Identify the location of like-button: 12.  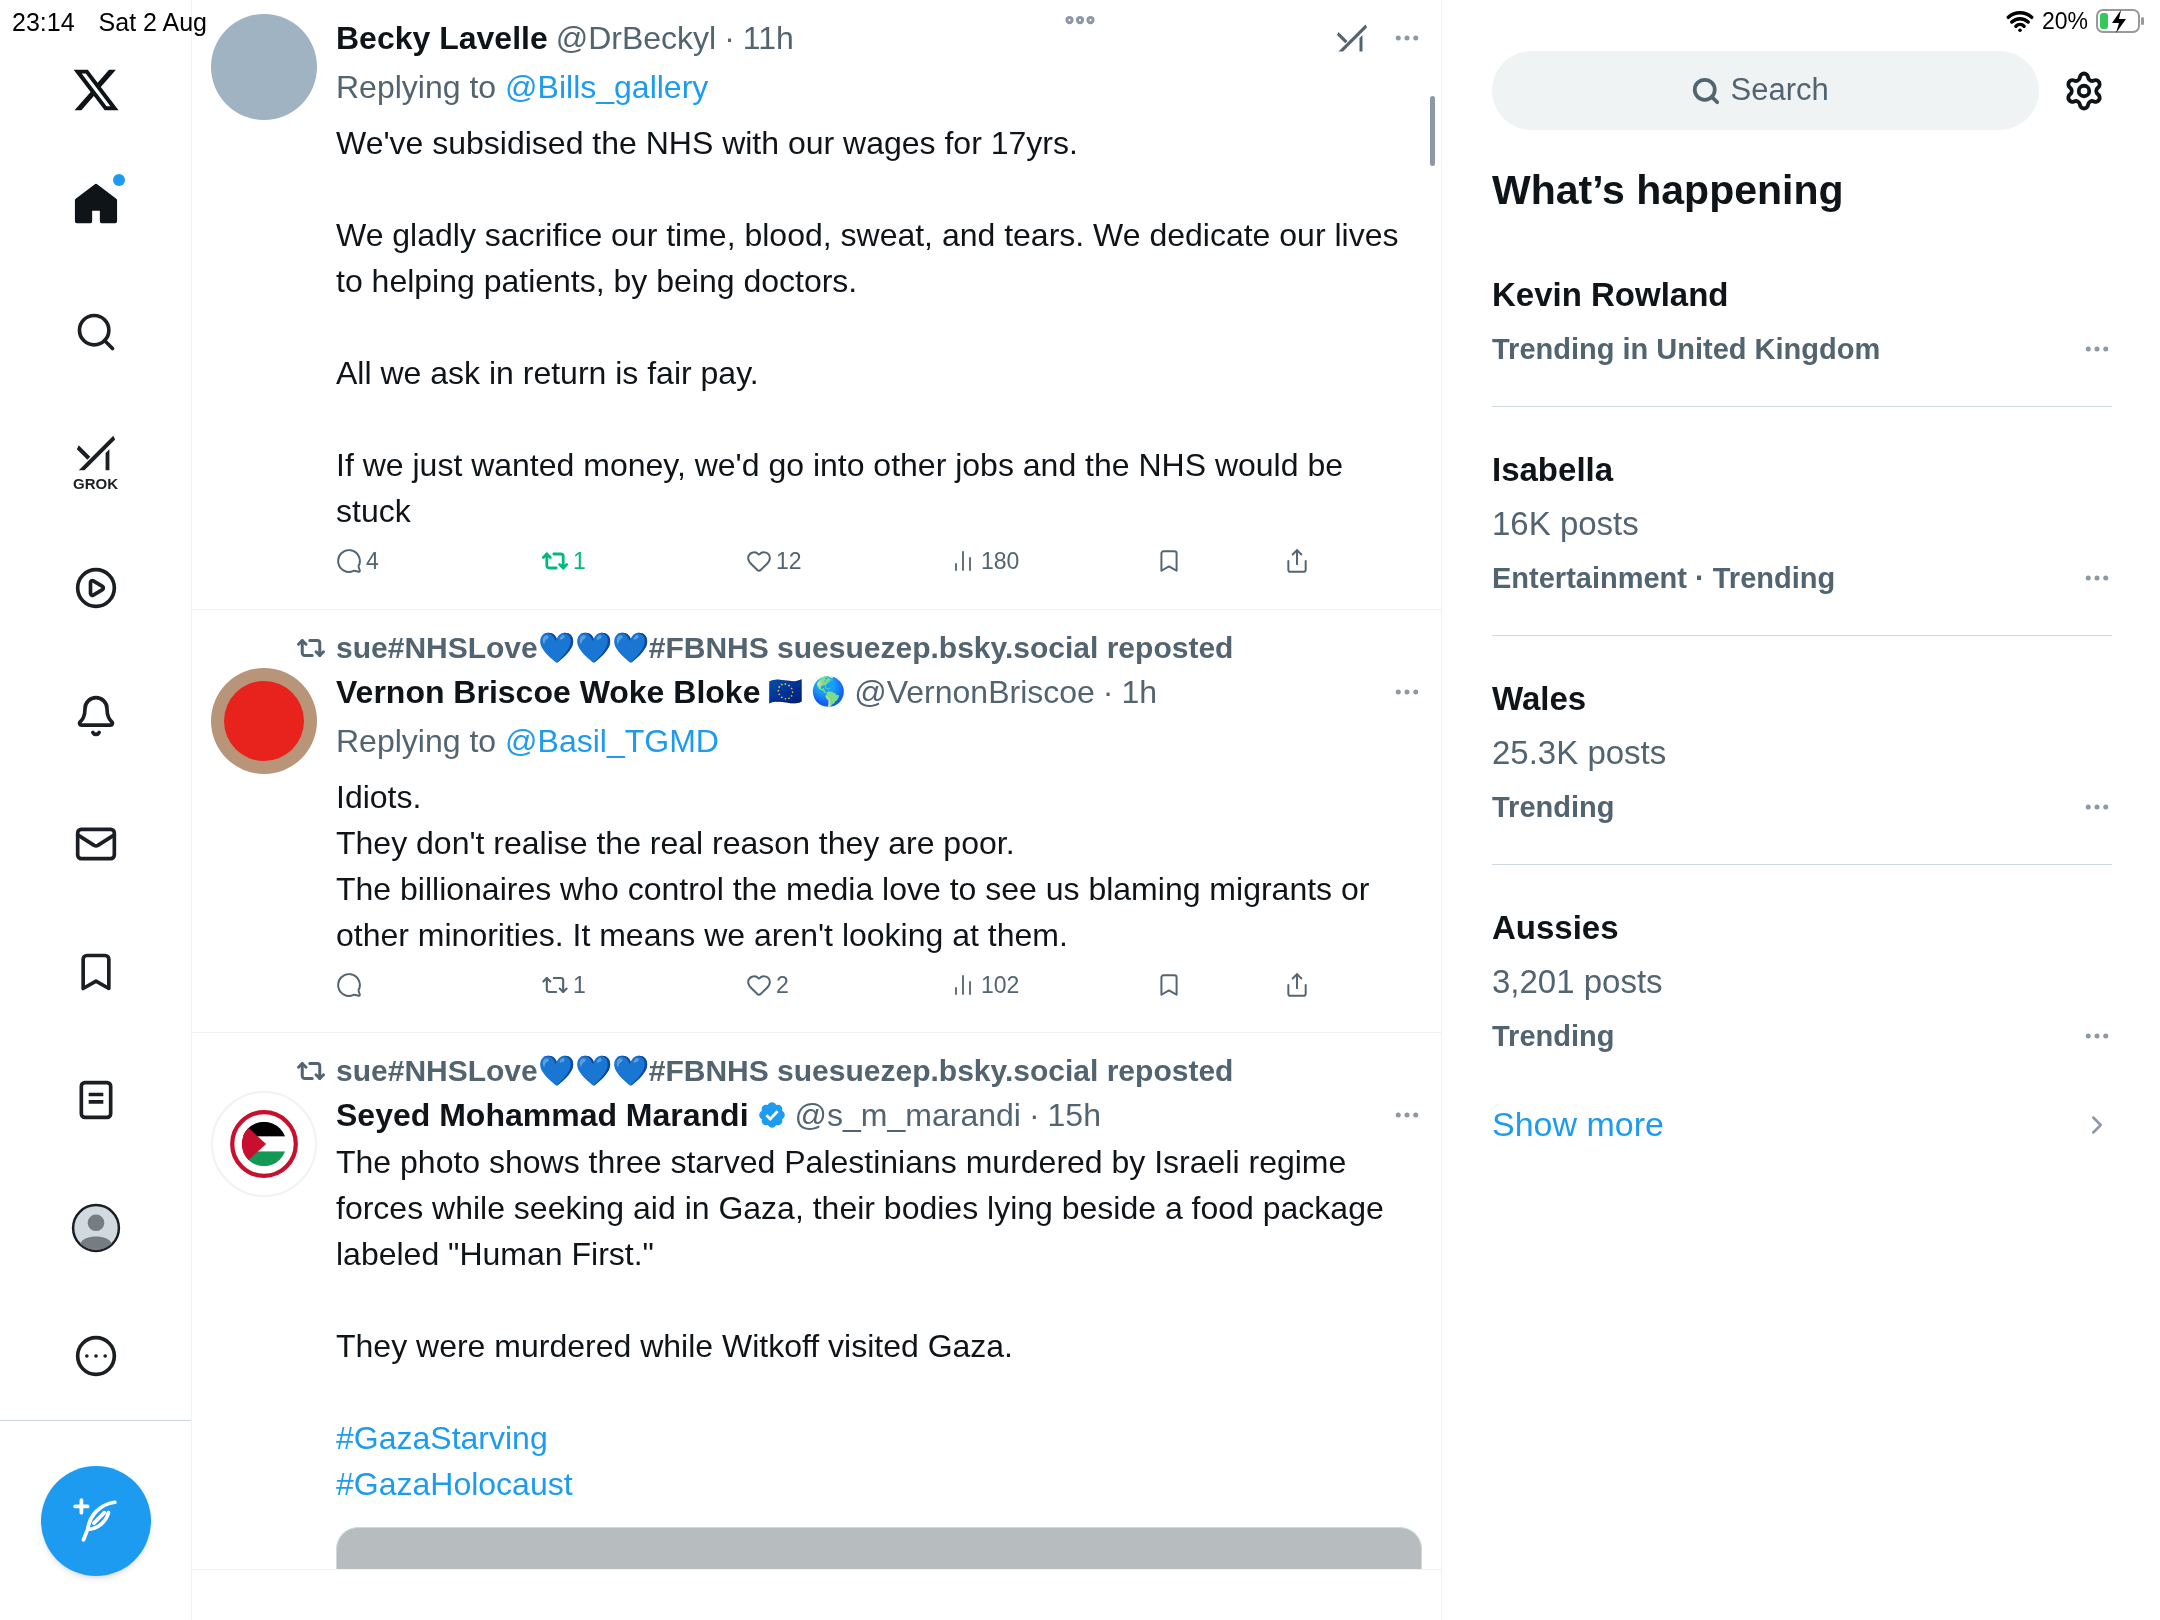
(774, 561).